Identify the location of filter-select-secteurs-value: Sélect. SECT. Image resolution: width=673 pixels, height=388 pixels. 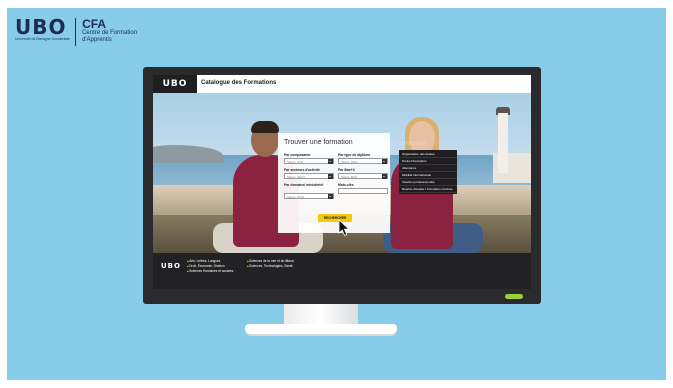
(296, 176).